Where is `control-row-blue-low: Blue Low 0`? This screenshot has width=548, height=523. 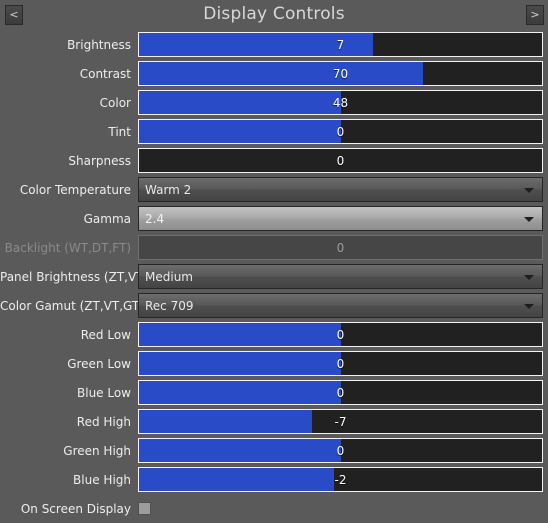 control-row-blue-low: Blue Low 0 is located at coordinates (274, 392).